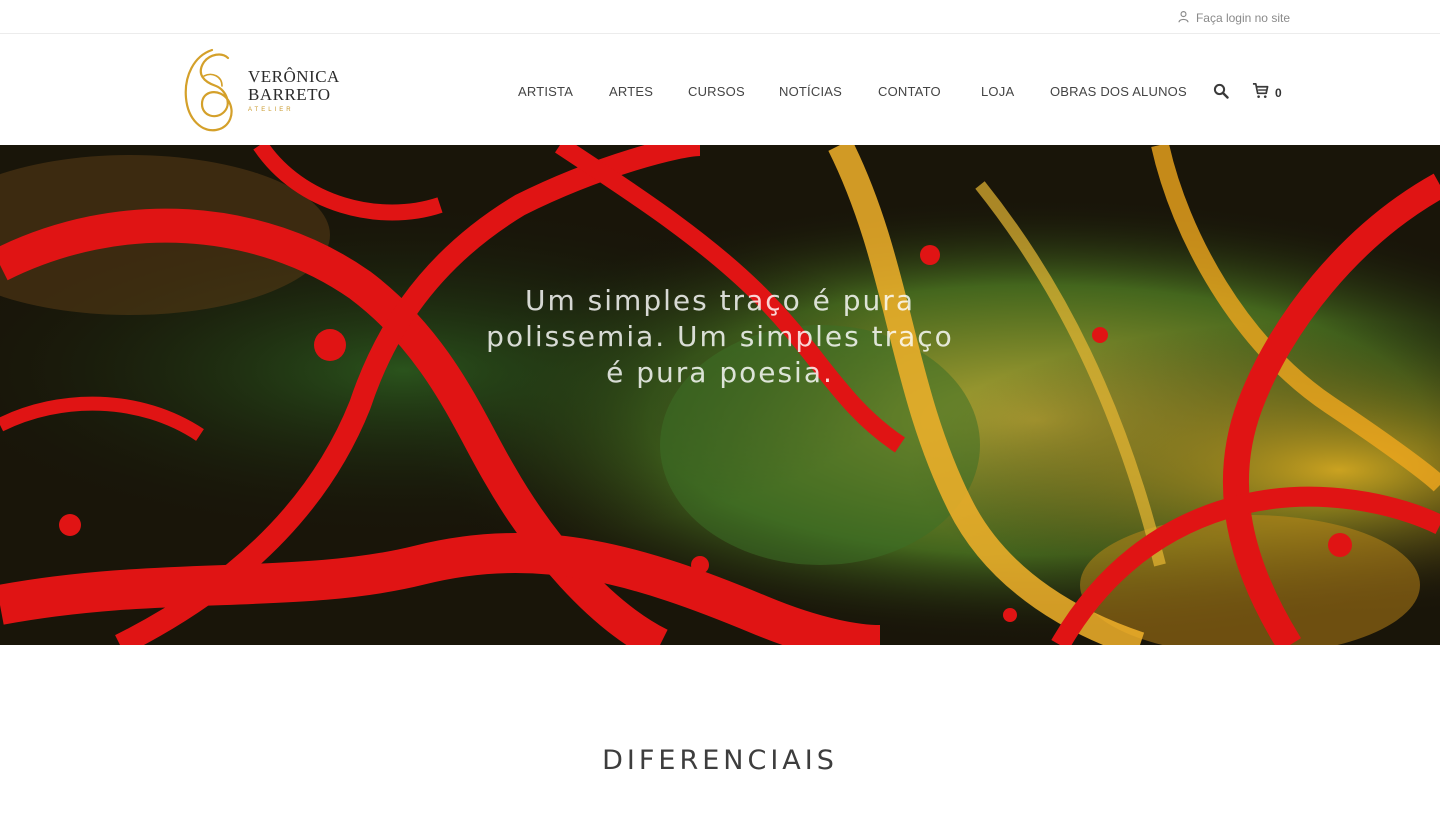  What do you see at coordinates (1278, 93) in the screenshot?
I see `cart-count: 0` at bounding box center [1278, 93].